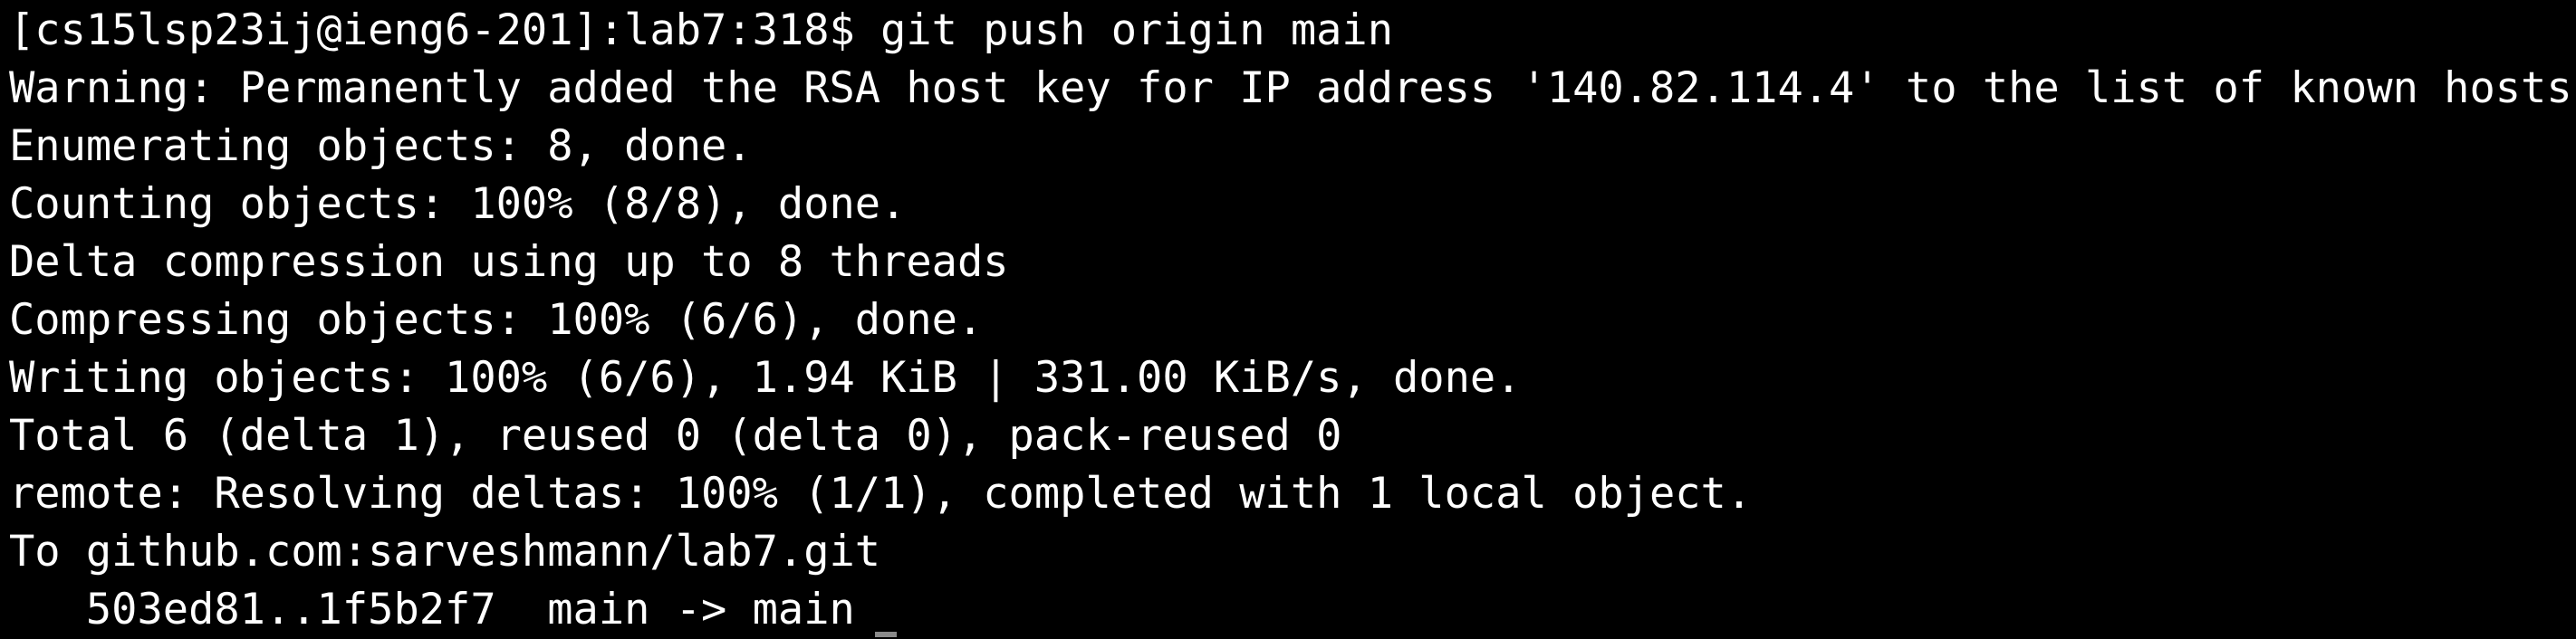  I want to click on text-cursor, so click(886, 634).